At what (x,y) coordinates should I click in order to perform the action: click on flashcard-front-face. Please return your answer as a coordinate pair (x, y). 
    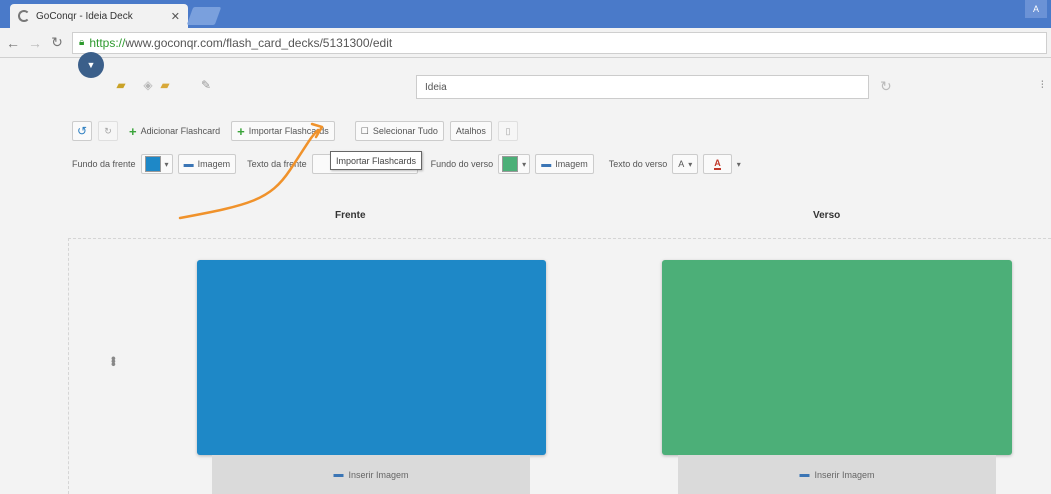
    Looking at the image, I should click on (371, 357).